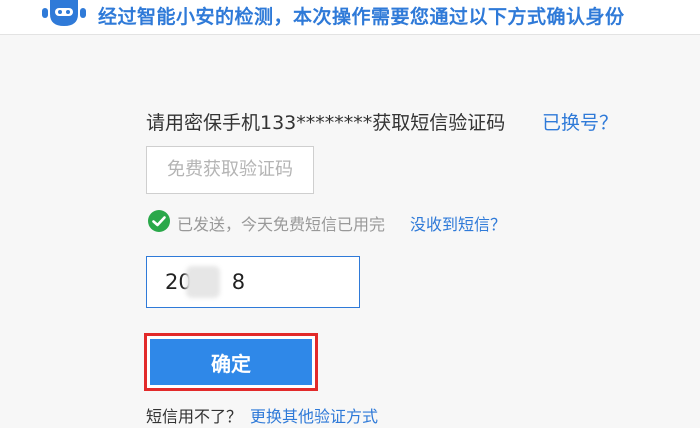 This screenshot has width=700, height=428. I want to click on verification-code-input, so click(253, 282).